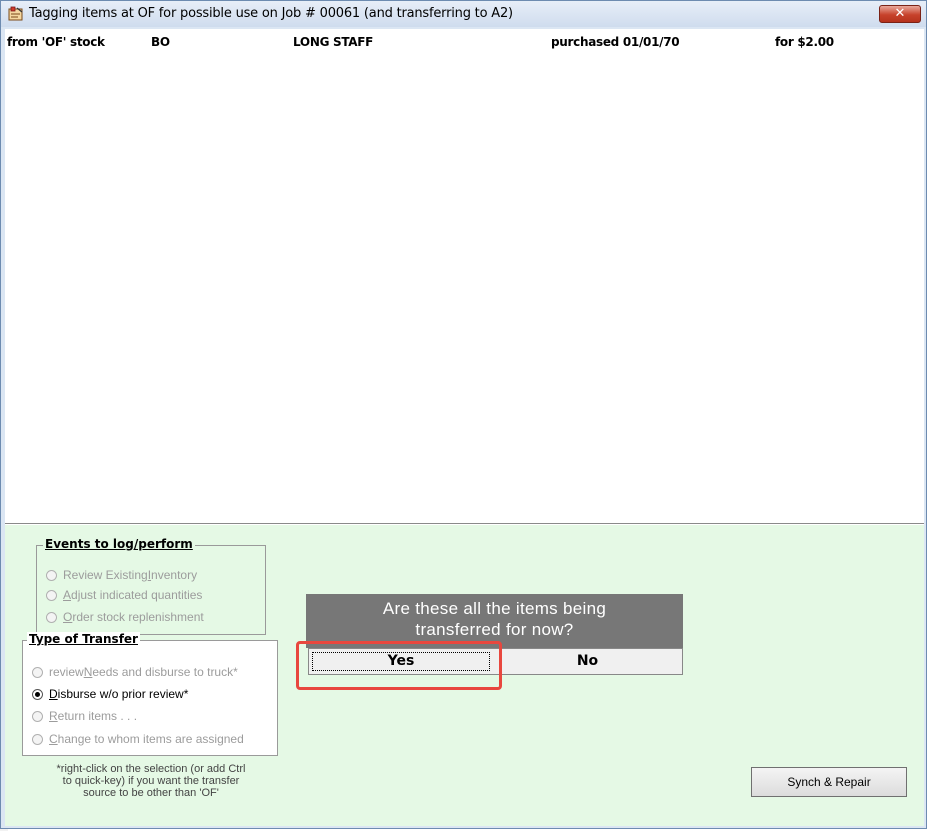 Image resolution: width=929 pixels, height=831 pixels. I want to click on no-button: No, so click(588, 661).